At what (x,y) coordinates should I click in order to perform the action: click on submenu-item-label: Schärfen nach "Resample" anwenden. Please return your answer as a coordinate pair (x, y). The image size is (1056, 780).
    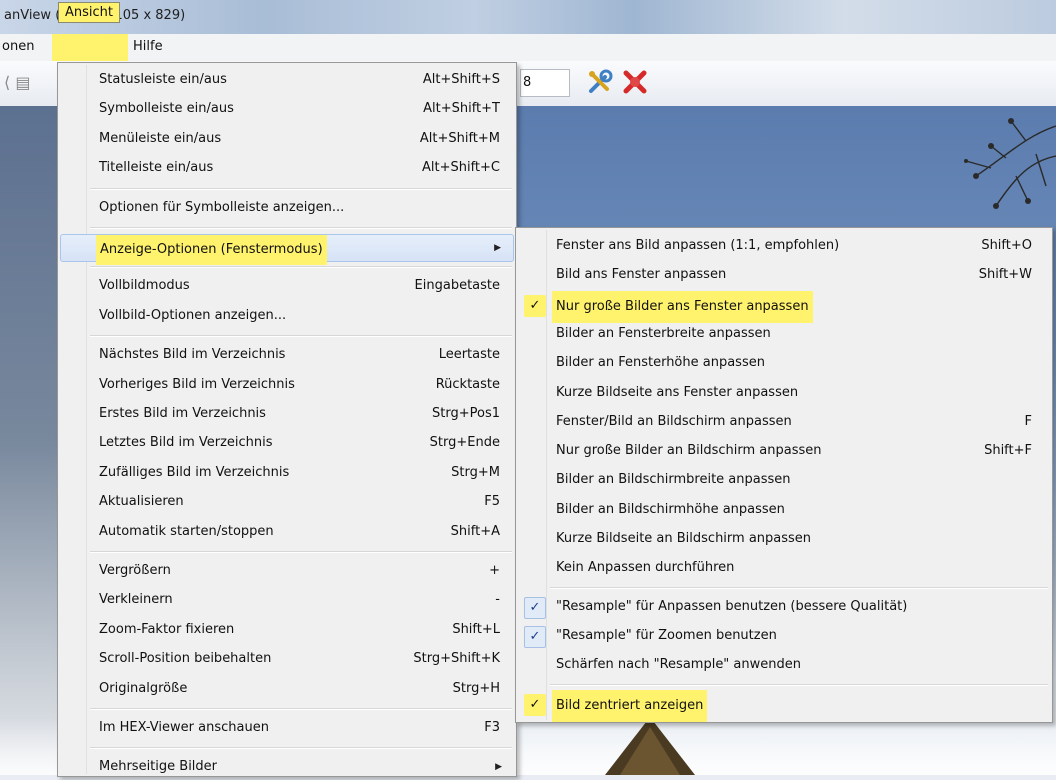
    Looking at the image, I should click on (678, 665).